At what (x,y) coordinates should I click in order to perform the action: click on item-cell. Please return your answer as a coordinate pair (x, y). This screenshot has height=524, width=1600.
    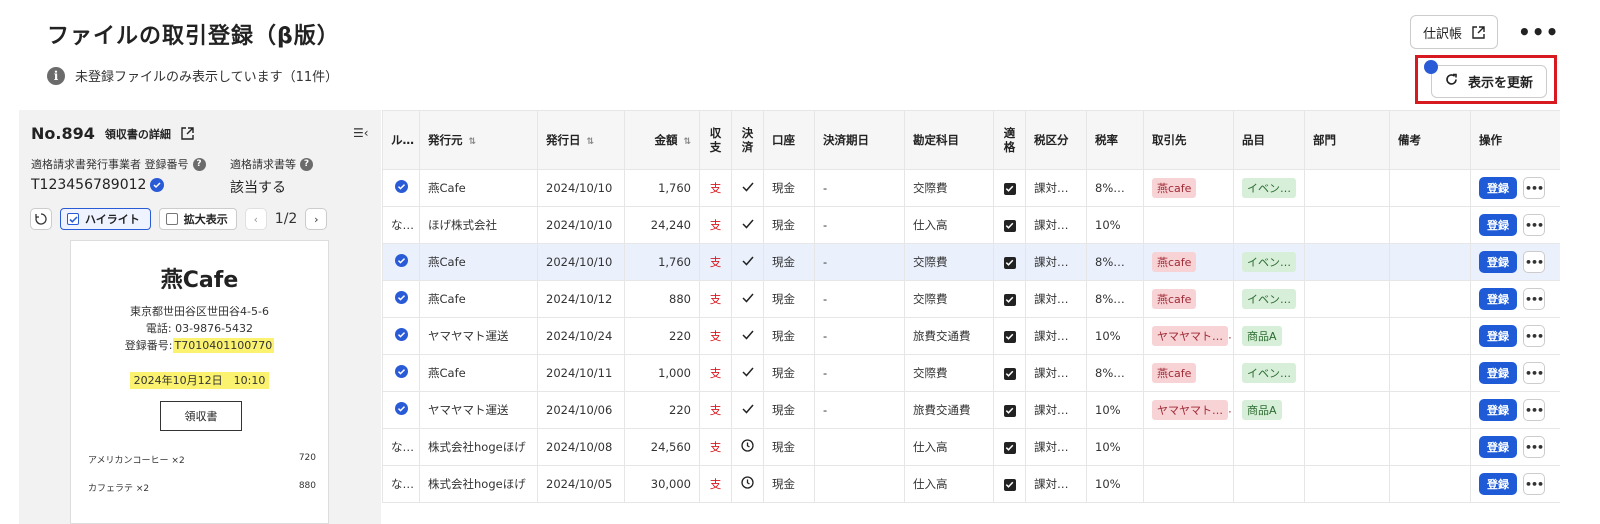
    Looking at the image, I should click on (1269, 484).